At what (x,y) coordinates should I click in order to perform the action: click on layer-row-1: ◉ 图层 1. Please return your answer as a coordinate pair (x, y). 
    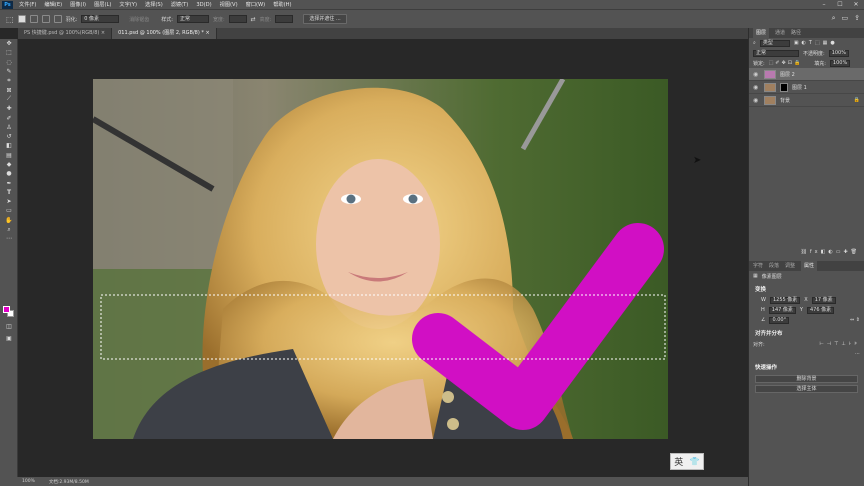
    Looking at the image, I should click on (806, 87).